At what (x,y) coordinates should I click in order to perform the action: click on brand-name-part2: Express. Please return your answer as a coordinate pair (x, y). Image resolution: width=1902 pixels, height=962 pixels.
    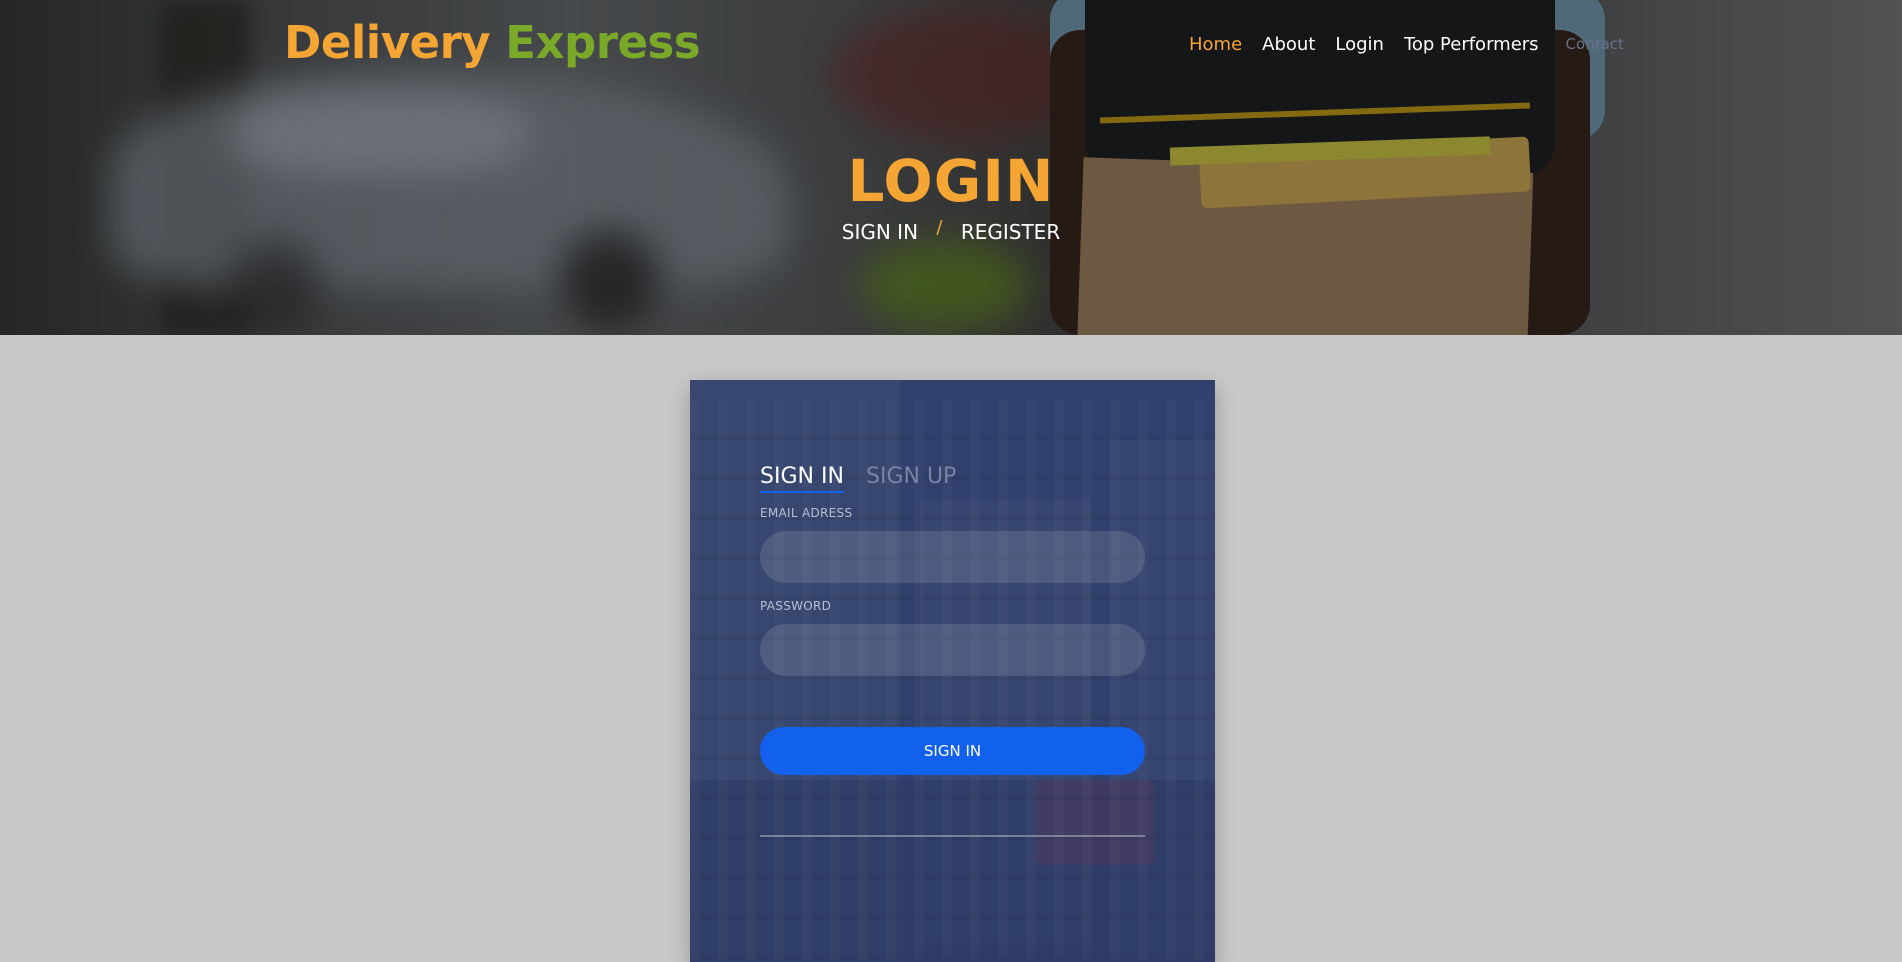
    Looking at the image, I should click on (603, 42).